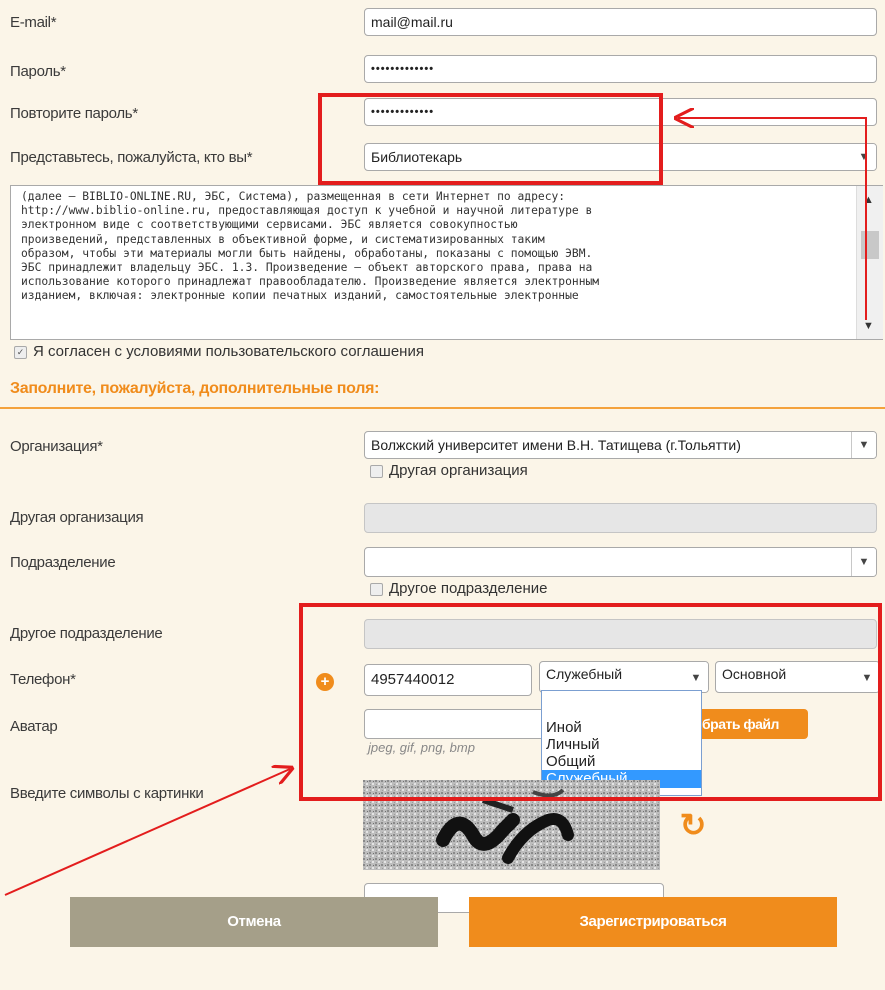 The height and width of the screenshot is (990, 885). Describe the element at coordinates (772, 219) in the screenshot. I see `annotation-arrow-upper` at that location.